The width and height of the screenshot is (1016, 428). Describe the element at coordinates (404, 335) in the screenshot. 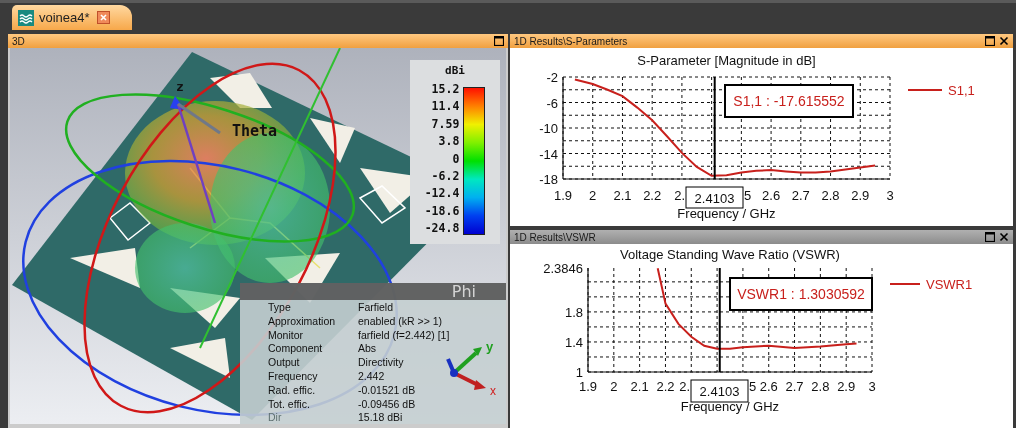

I see `property-value: farfield (f=2.442) [1]` at that location.